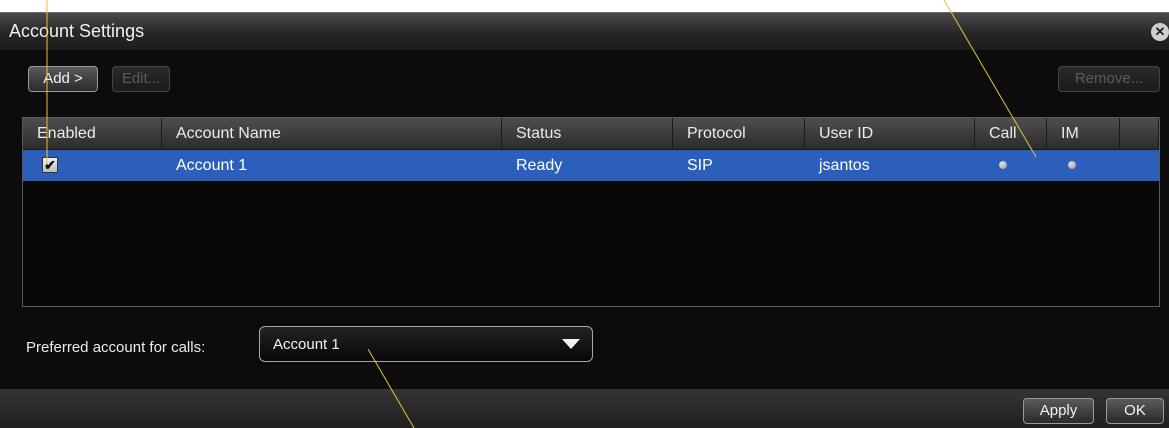 Image resolution: width=1169 pixels, height=428 pixels. Describe the element at coordinates (1083, 133) in the screenshot. I see `column-header-im: IM` at that location.